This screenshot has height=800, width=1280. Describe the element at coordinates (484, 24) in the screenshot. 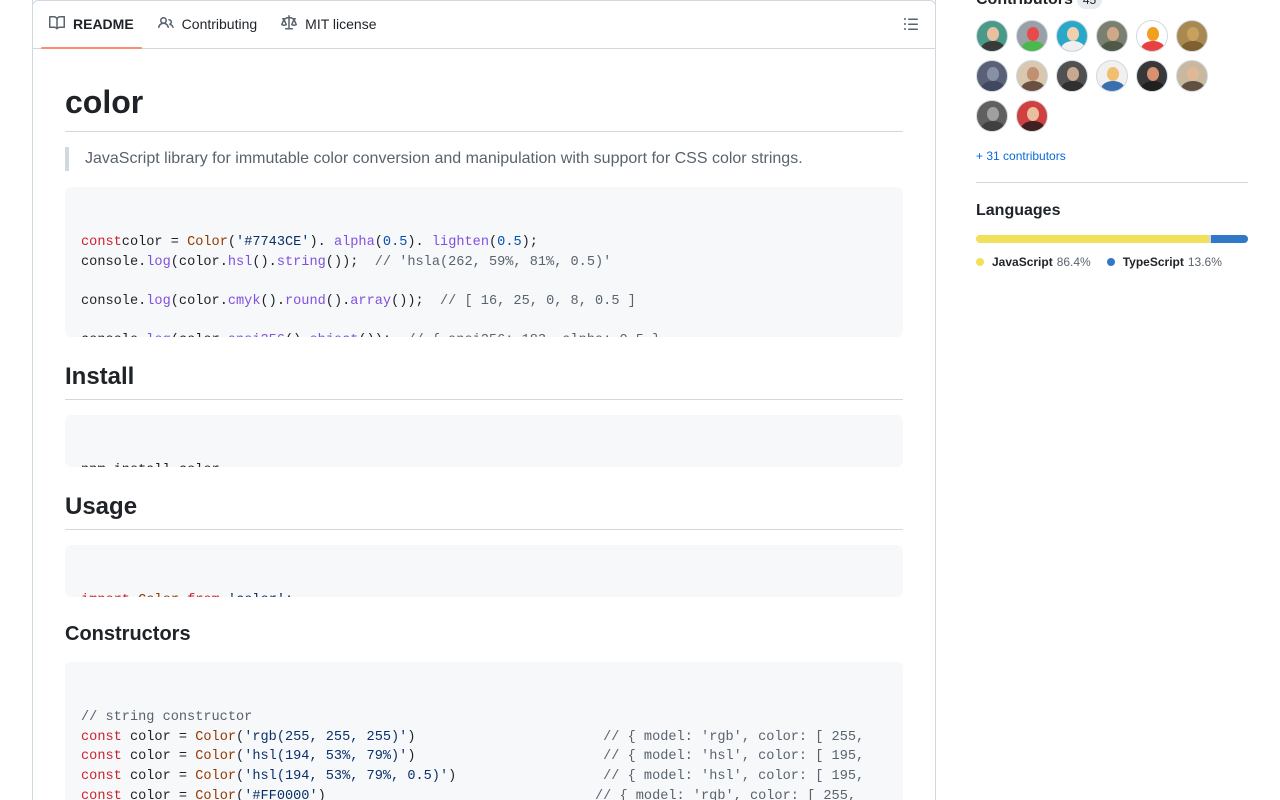

I see `readme-tabbar: README Contributing MIT license` at that location.